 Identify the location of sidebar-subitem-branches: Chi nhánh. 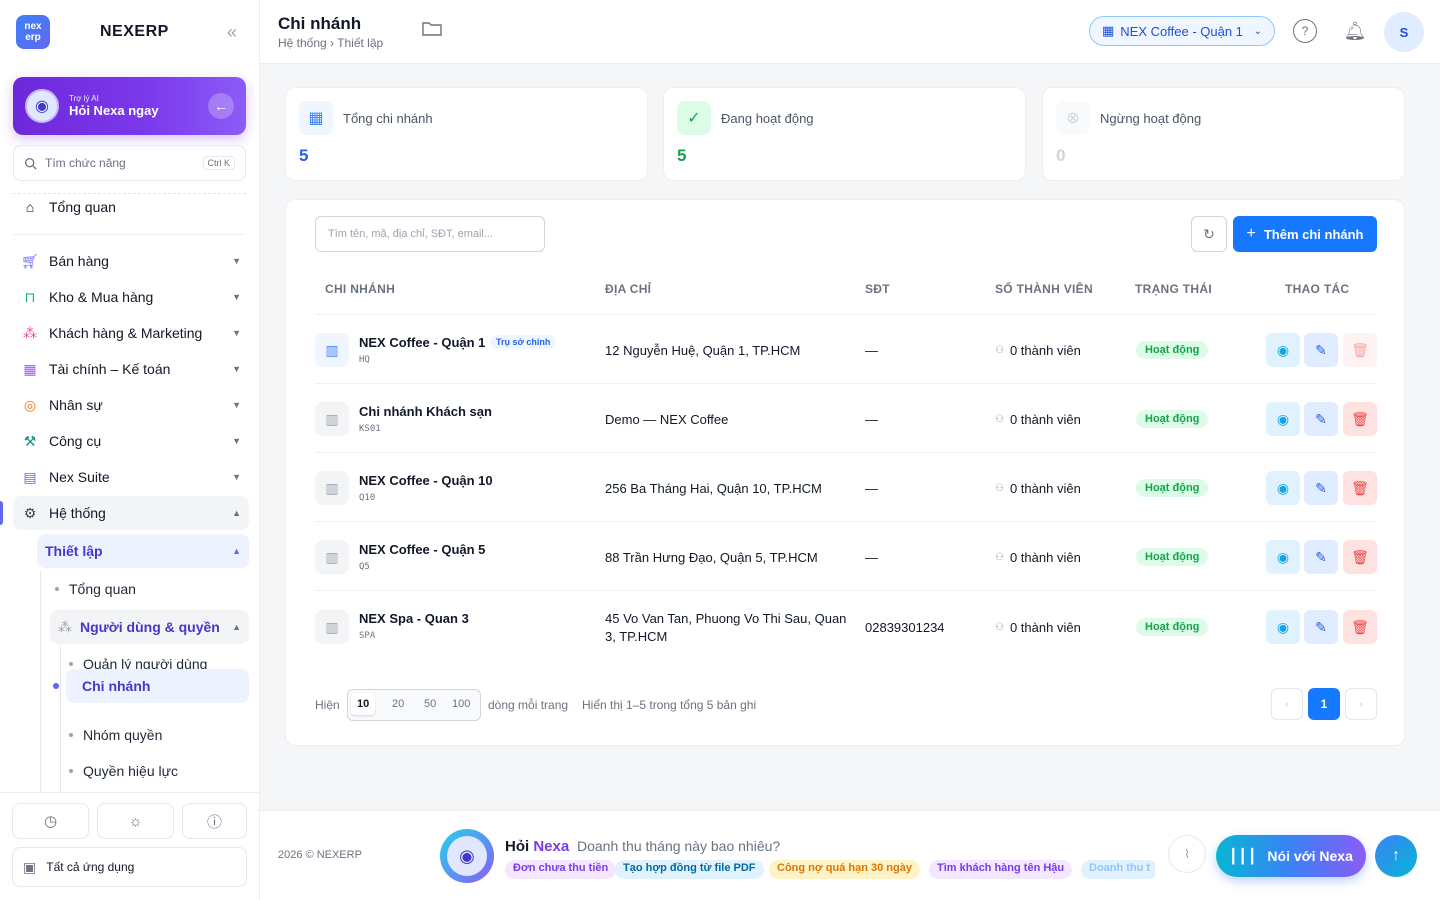
(157, 686).